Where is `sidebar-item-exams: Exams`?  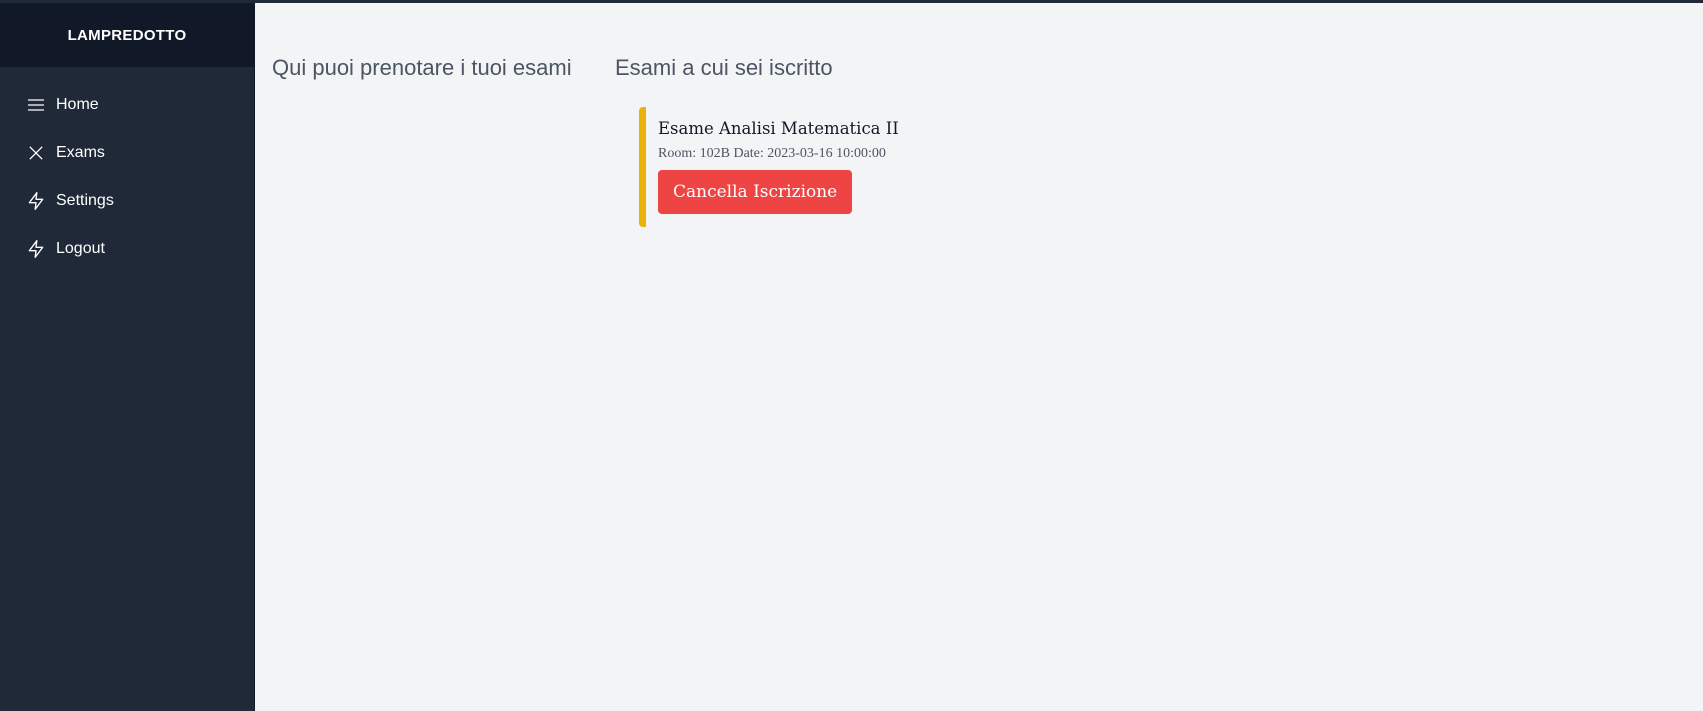 sidebar-item-exams: Exams is located at coordinates (127, 153).